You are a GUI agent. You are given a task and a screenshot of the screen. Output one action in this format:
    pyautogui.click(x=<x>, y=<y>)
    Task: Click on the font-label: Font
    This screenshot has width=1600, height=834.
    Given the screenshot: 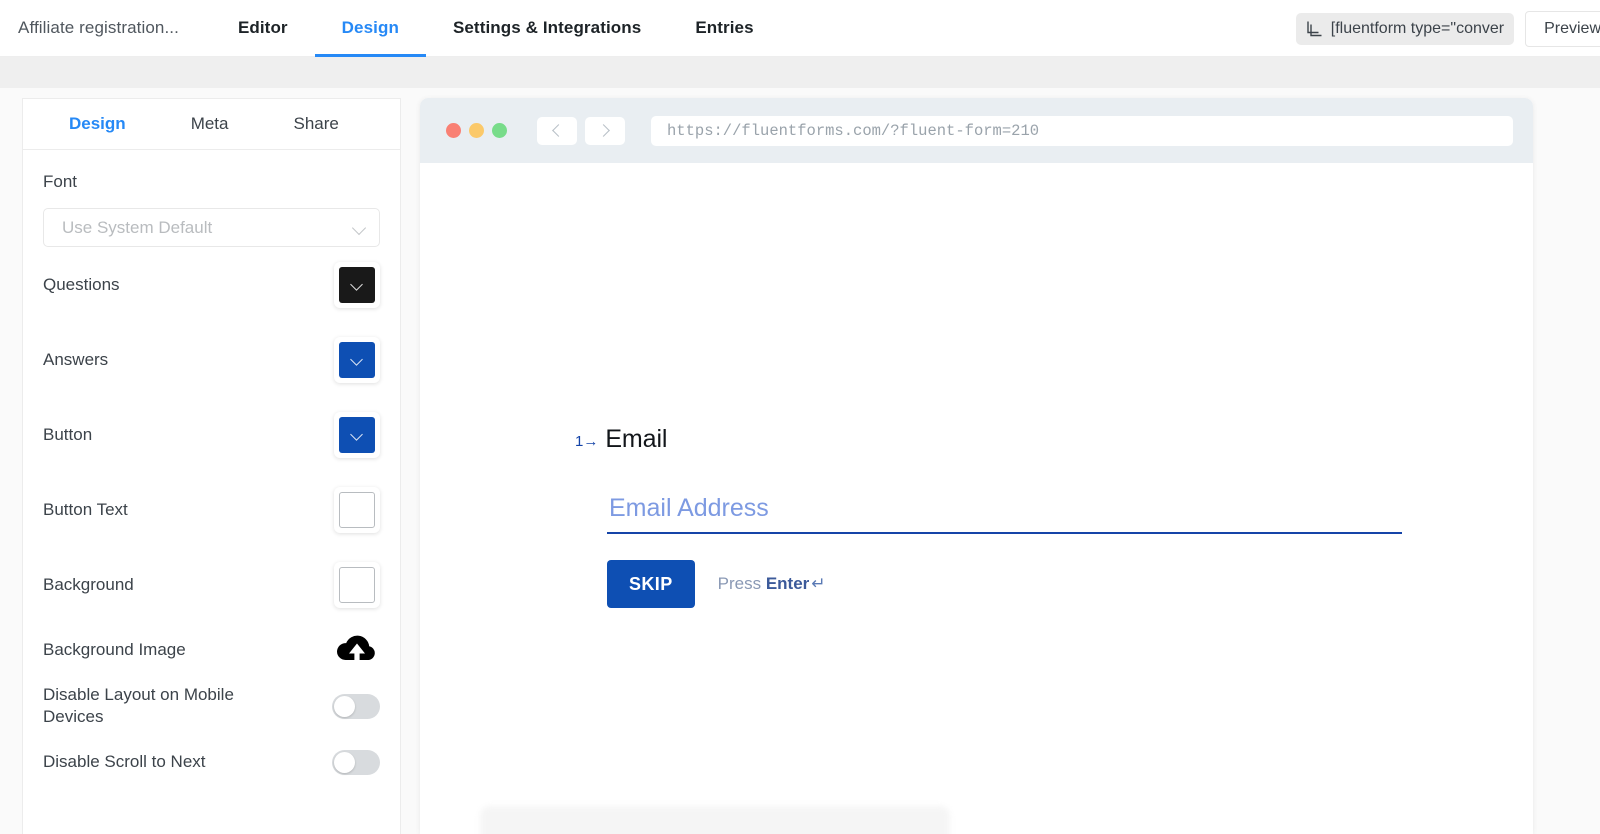 What is the action you would take?
    pyautogui.click(x=60, y=181)
    